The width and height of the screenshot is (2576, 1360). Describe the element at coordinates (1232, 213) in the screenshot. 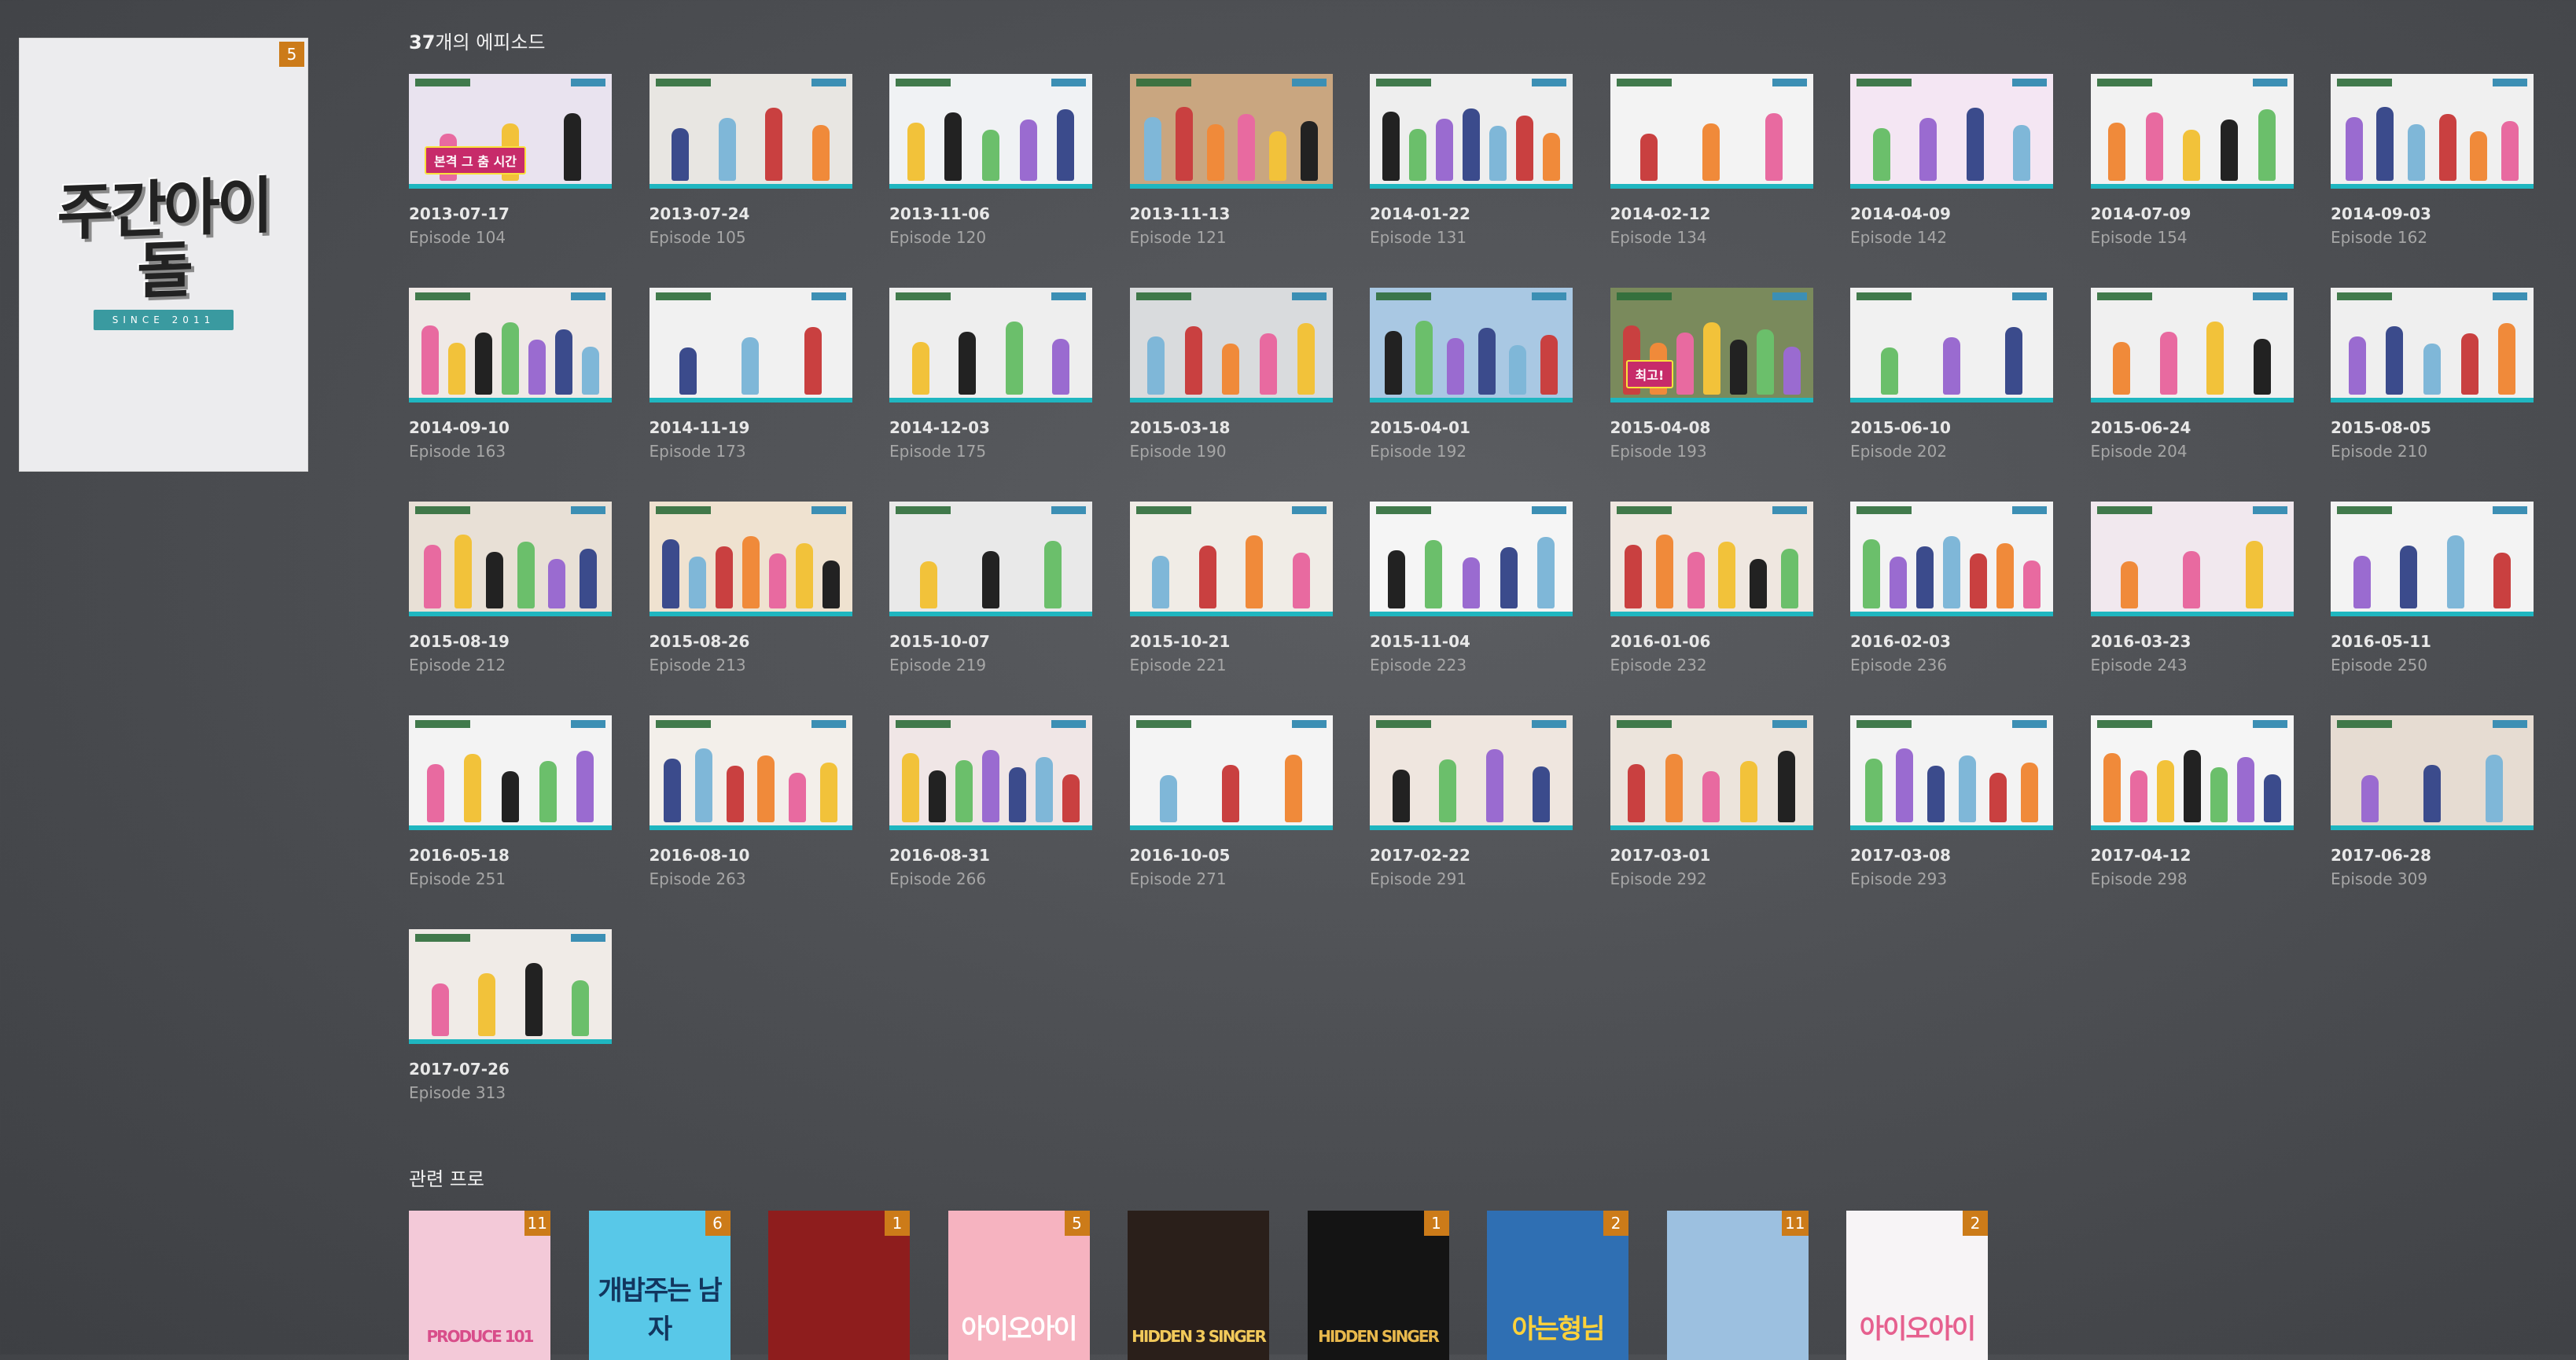

I see `episode-air-date: 2013-11-13` at that location.